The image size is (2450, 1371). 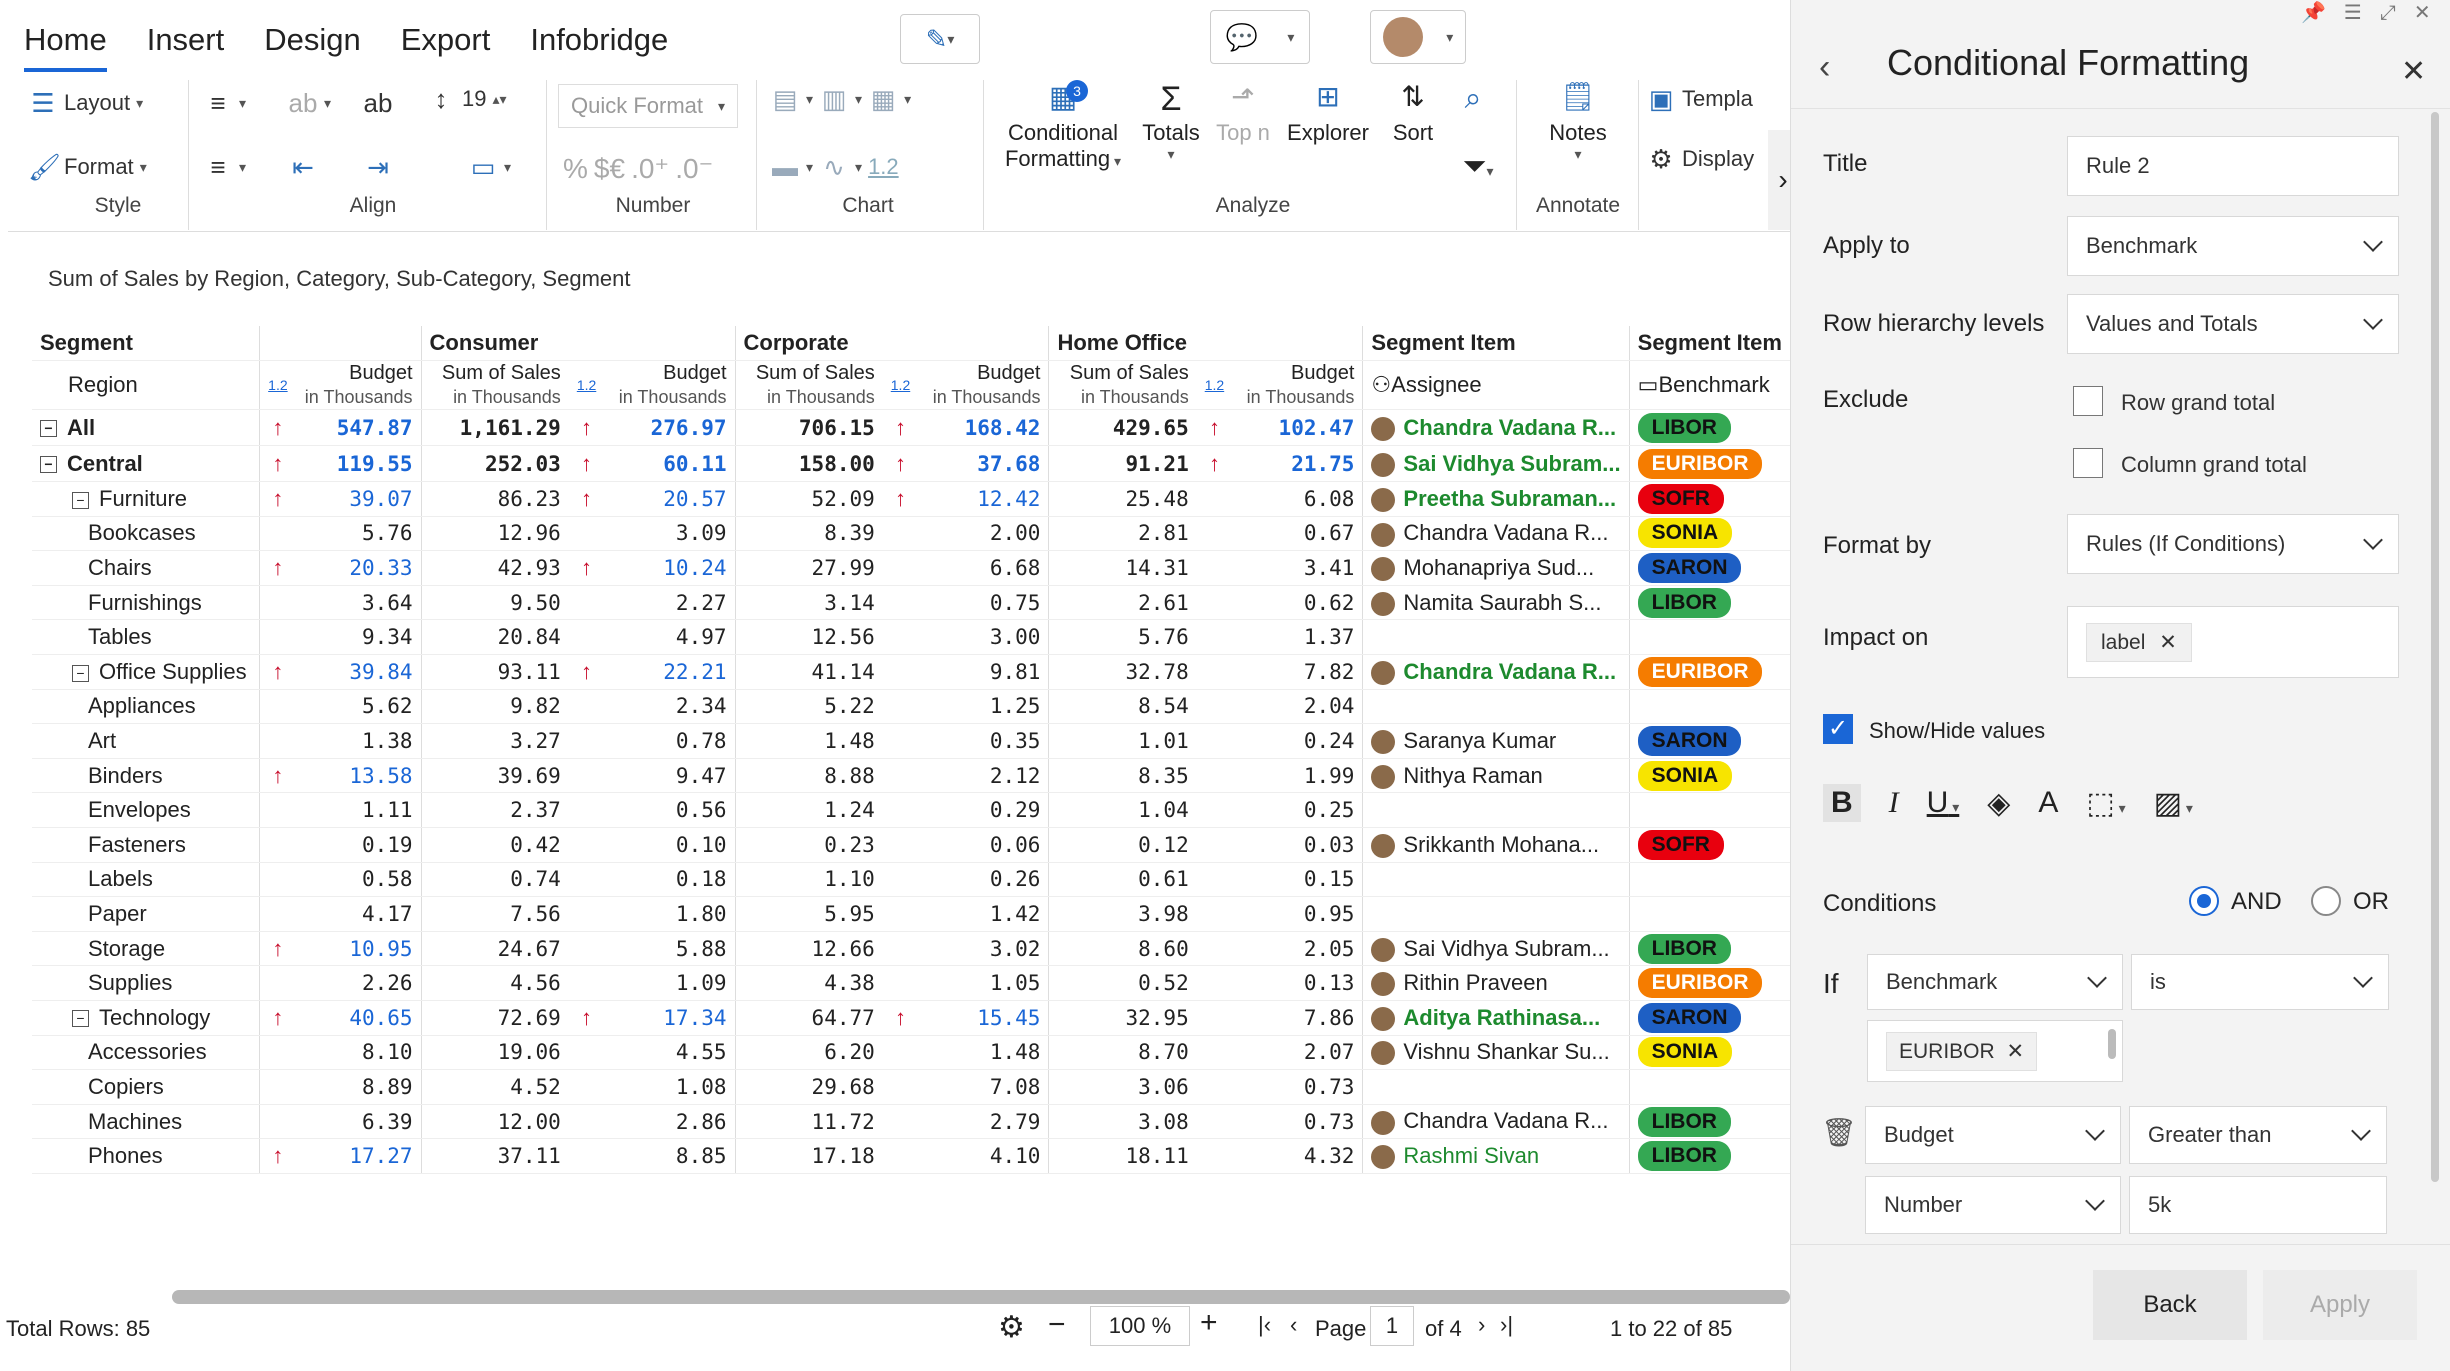 What do you see at coordinates (2088, 401) in the screenshot?
I see `row-grand-total-checkbox` at bounding box center [2088, 401].